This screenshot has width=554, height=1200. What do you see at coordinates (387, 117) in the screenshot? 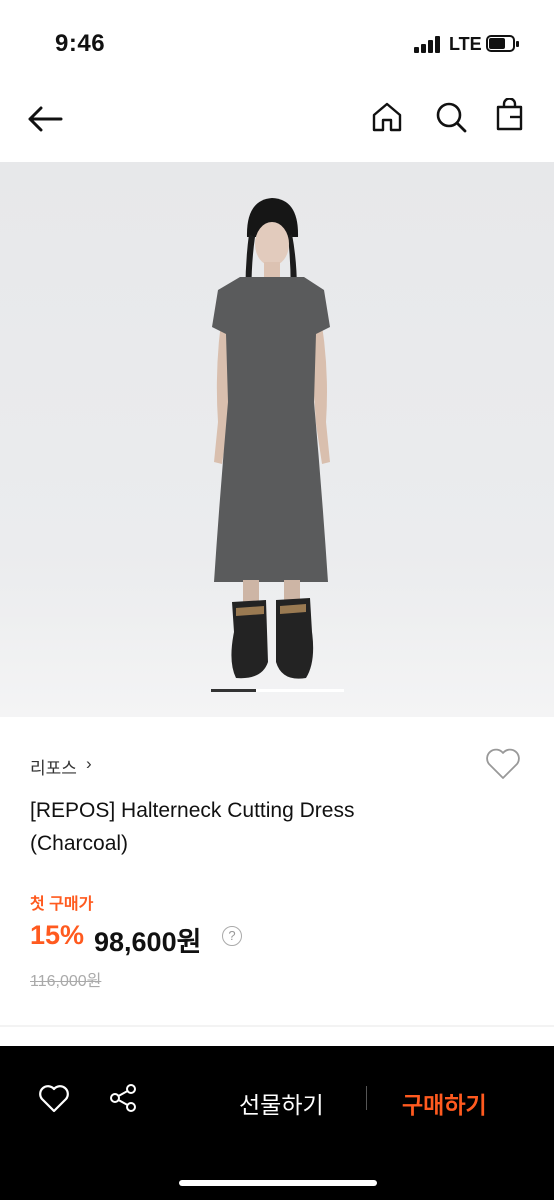
I see `home-icon` at bounding box center [387, 117].